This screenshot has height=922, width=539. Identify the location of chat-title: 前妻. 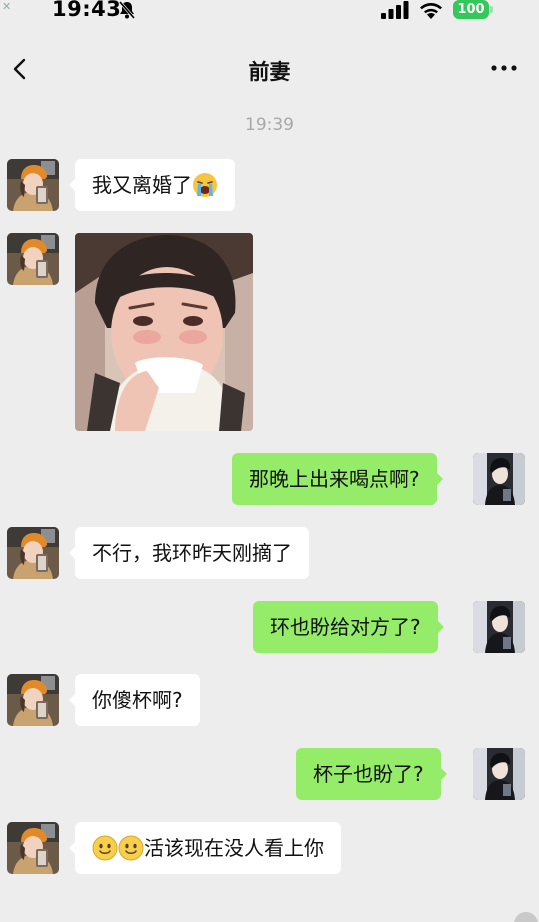
(269, 72).